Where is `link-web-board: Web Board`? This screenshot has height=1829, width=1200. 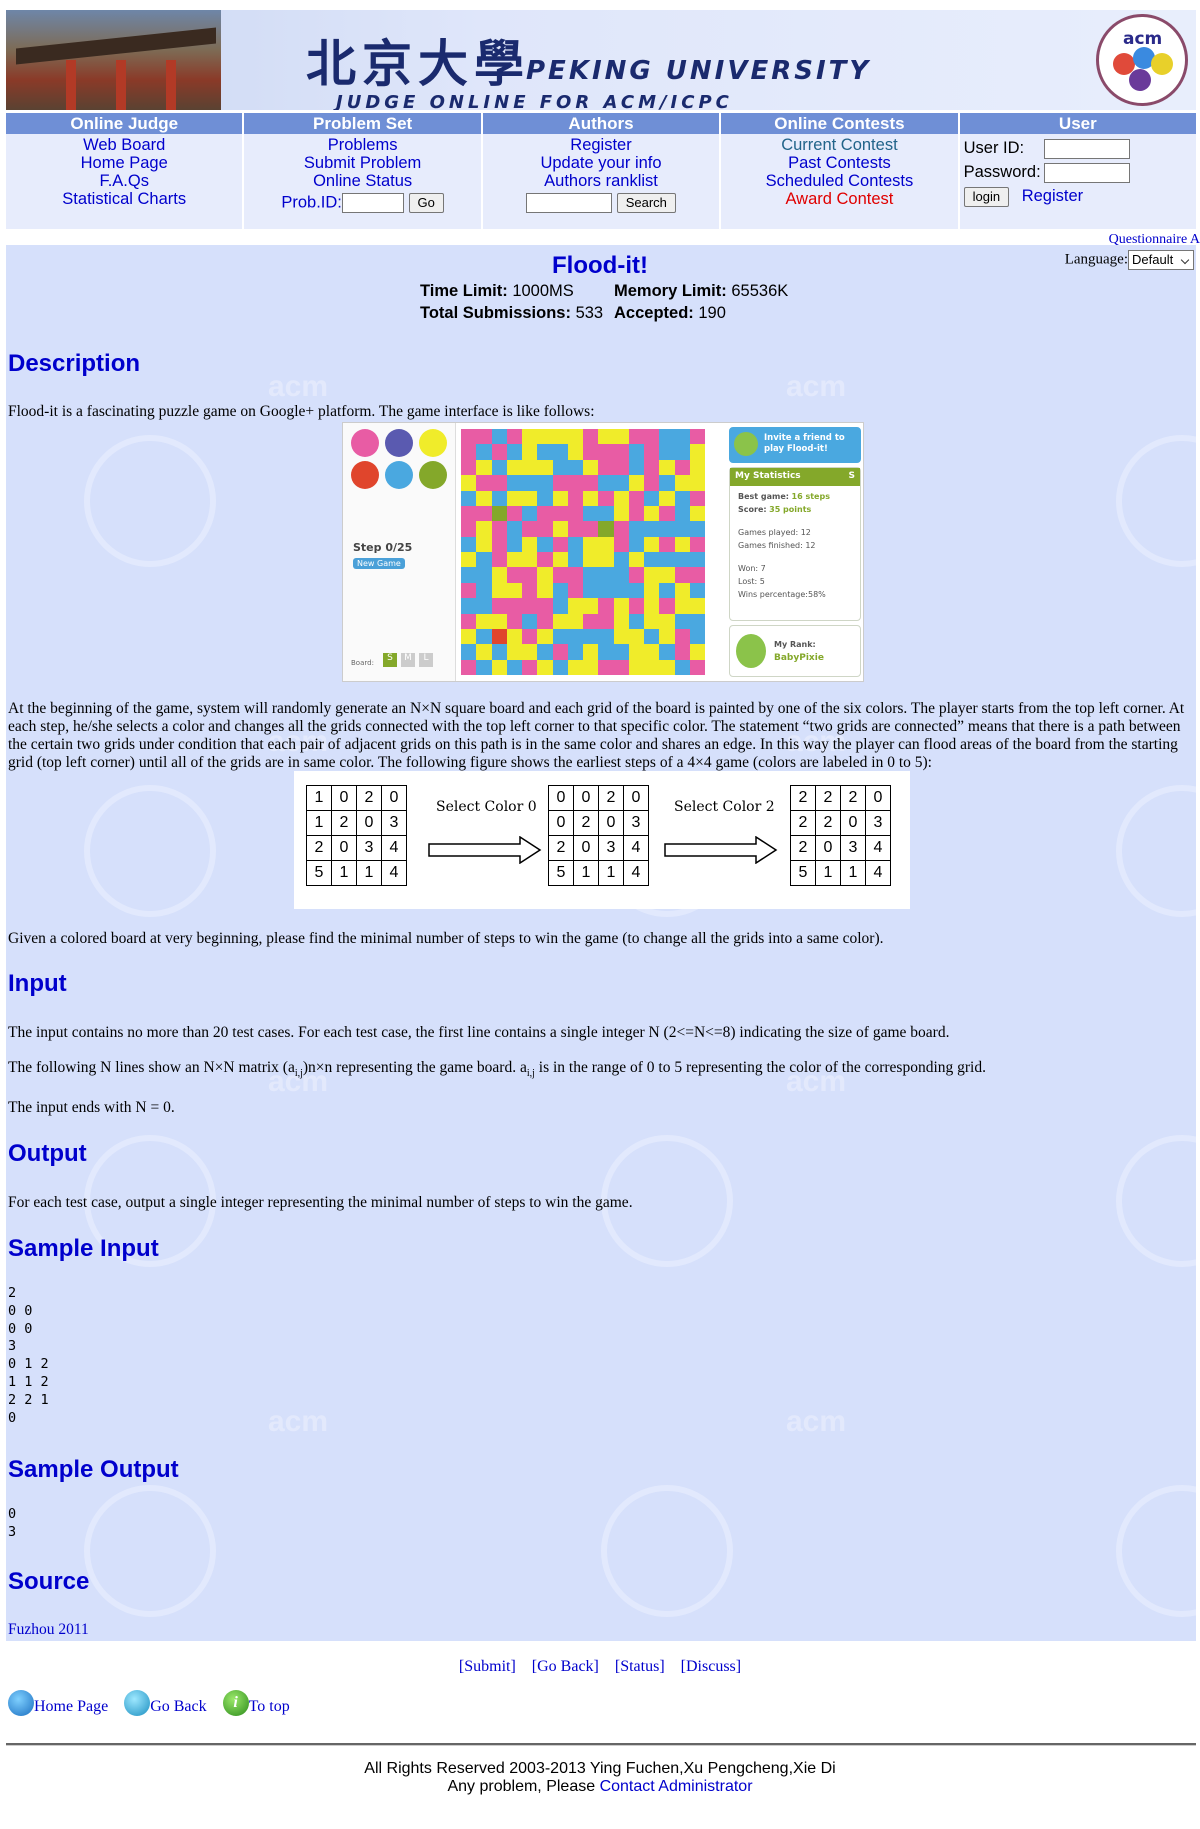
link-web-board: Web Board is located at coordinates (124, 145).